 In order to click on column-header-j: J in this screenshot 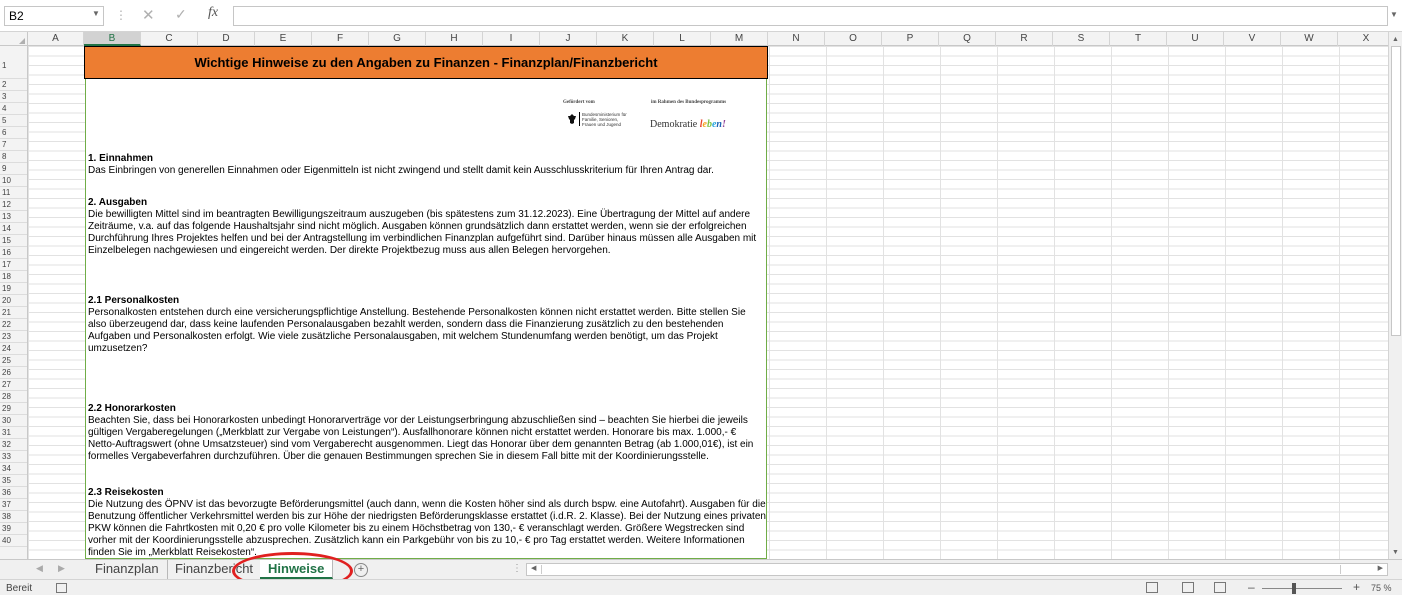, I will do `click(568, 39)`.